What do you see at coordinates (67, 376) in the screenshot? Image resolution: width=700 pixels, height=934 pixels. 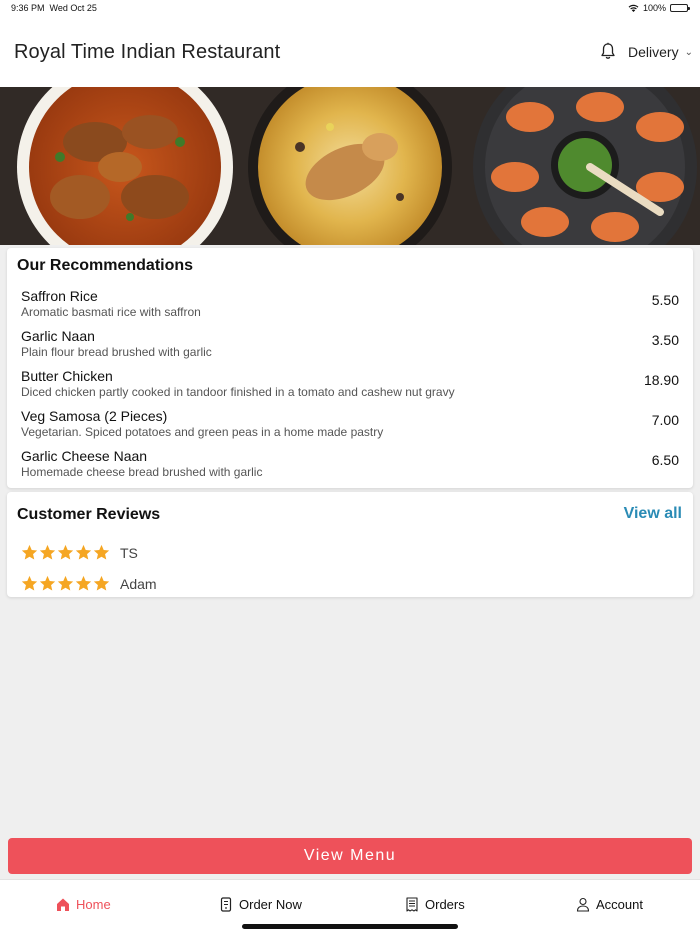 I see `menu-item-name: Butter Chicken` at bounding box center [67, 376].